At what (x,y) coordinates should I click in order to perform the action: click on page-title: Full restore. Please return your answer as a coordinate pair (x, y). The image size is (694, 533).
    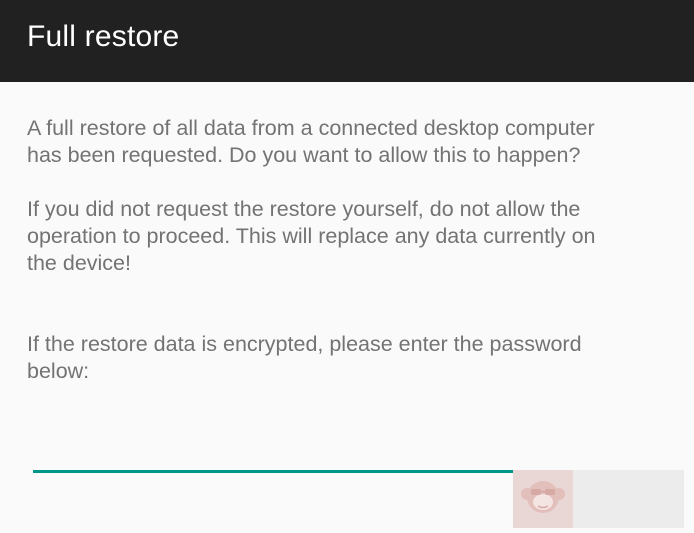
    Looking at the image, I should click on (103, 36).